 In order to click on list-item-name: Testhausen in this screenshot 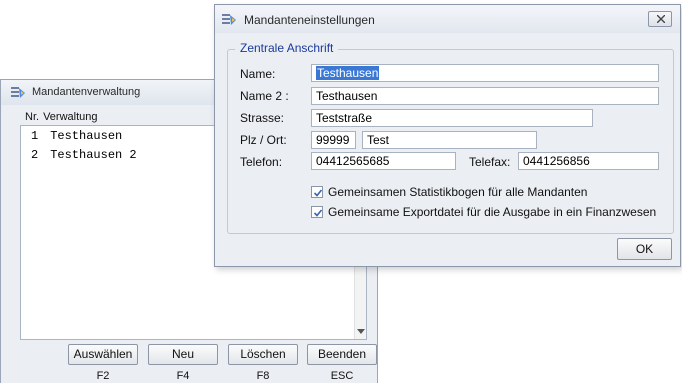, I will do `click(86, 136)`.